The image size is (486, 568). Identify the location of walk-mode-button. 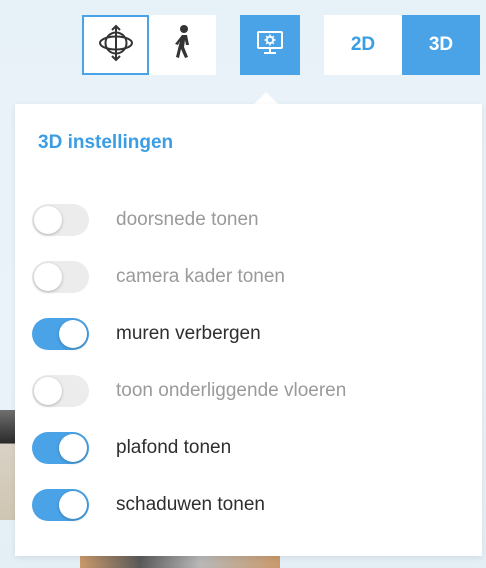
(182, 45).